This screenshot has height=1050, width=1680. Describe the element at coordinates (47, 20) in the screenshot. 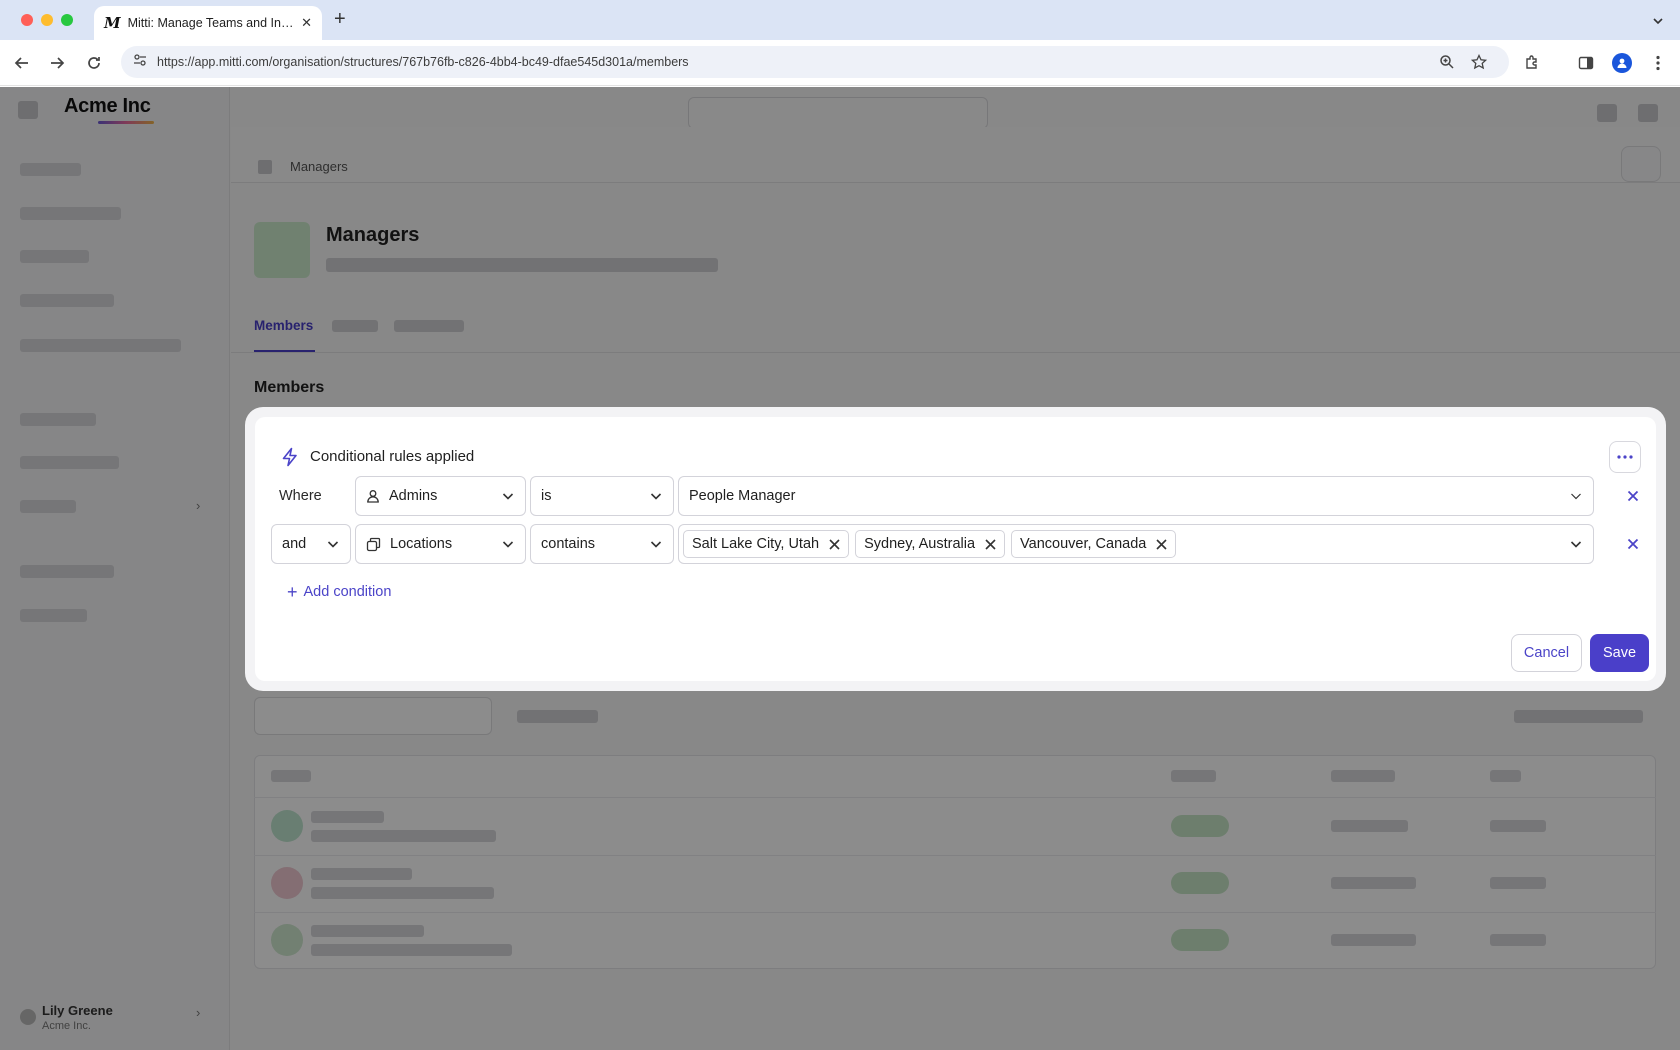

I see `window-minimize-button` at that location.